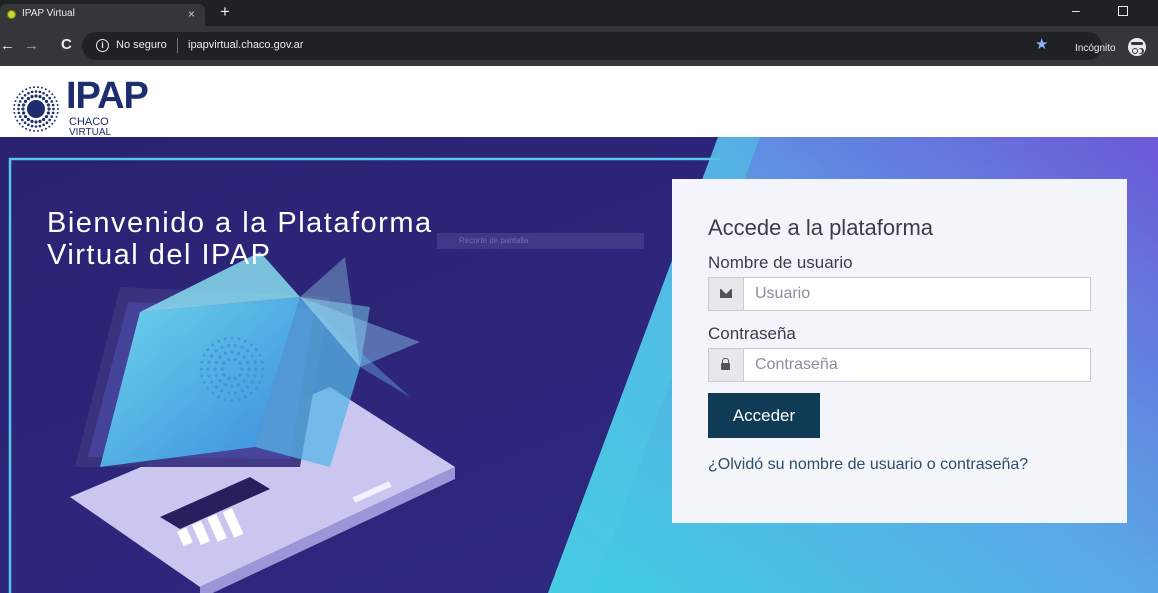 Image resolution: width=1158 pixels, height=593 pixels. I want to click on new-tab-button: +, so click(225, 12).